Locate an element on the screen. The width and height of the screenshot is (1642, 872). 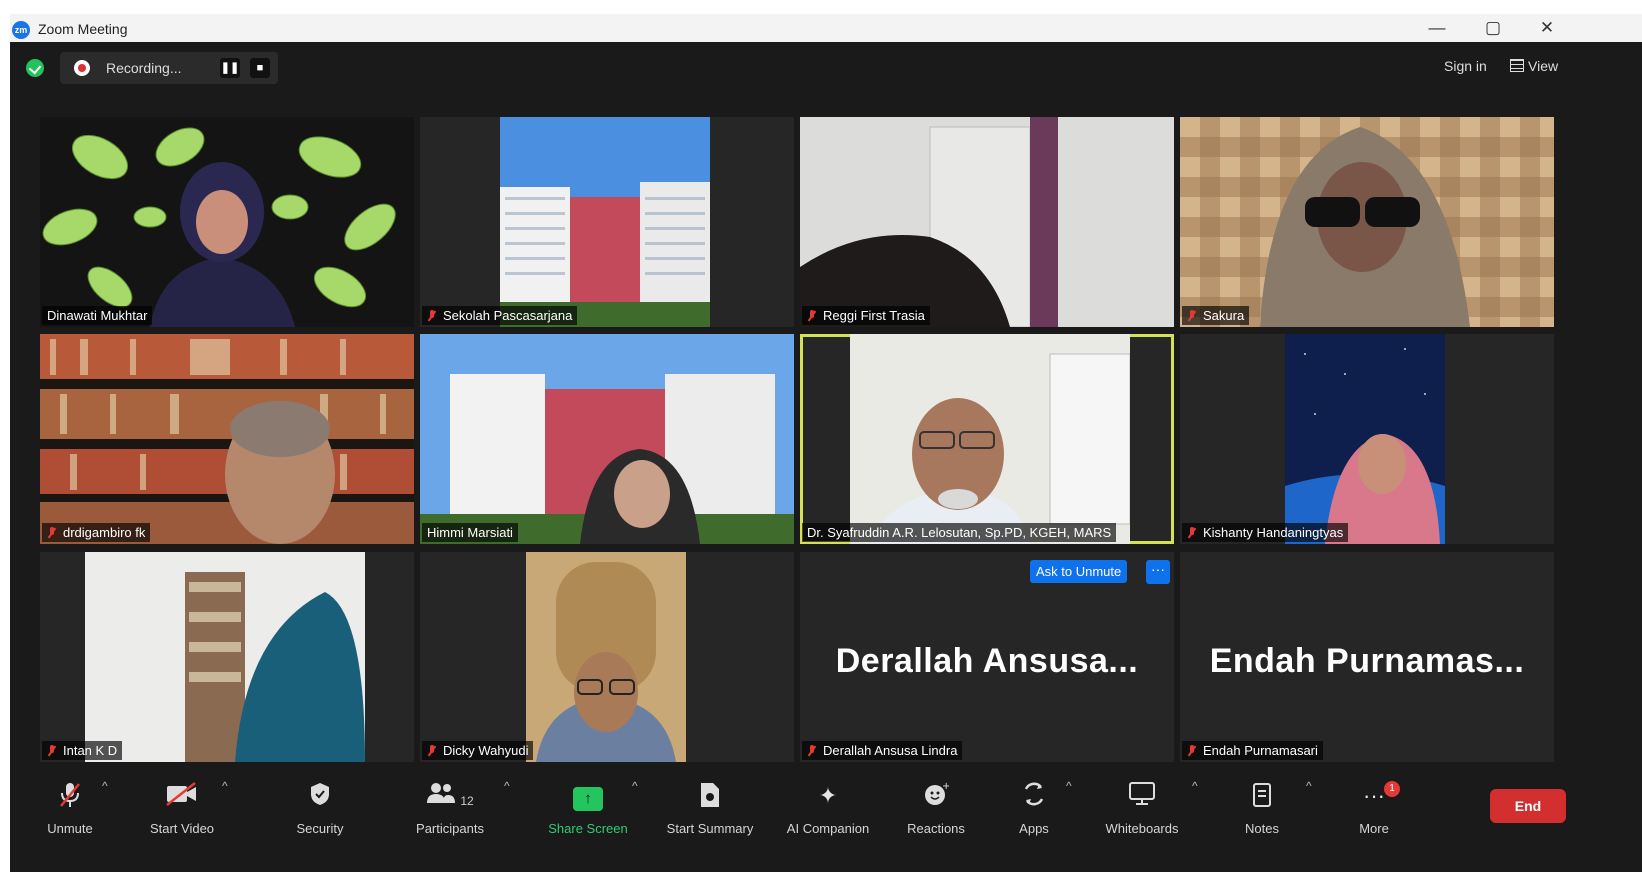
wood-wall-video is located at coordinates (1367, 222).